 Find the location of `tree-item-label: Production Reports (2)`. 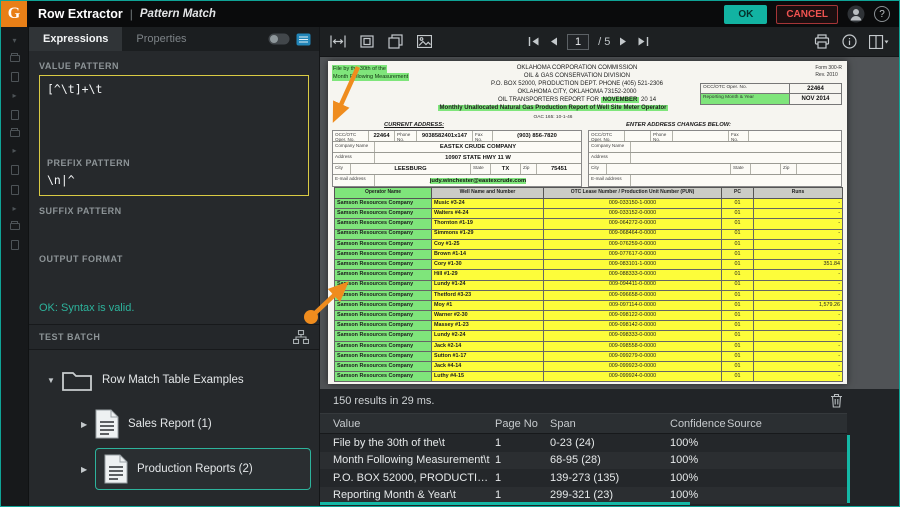

tree-item-label: Production Reports (2) is located at coordinates (195, 469).